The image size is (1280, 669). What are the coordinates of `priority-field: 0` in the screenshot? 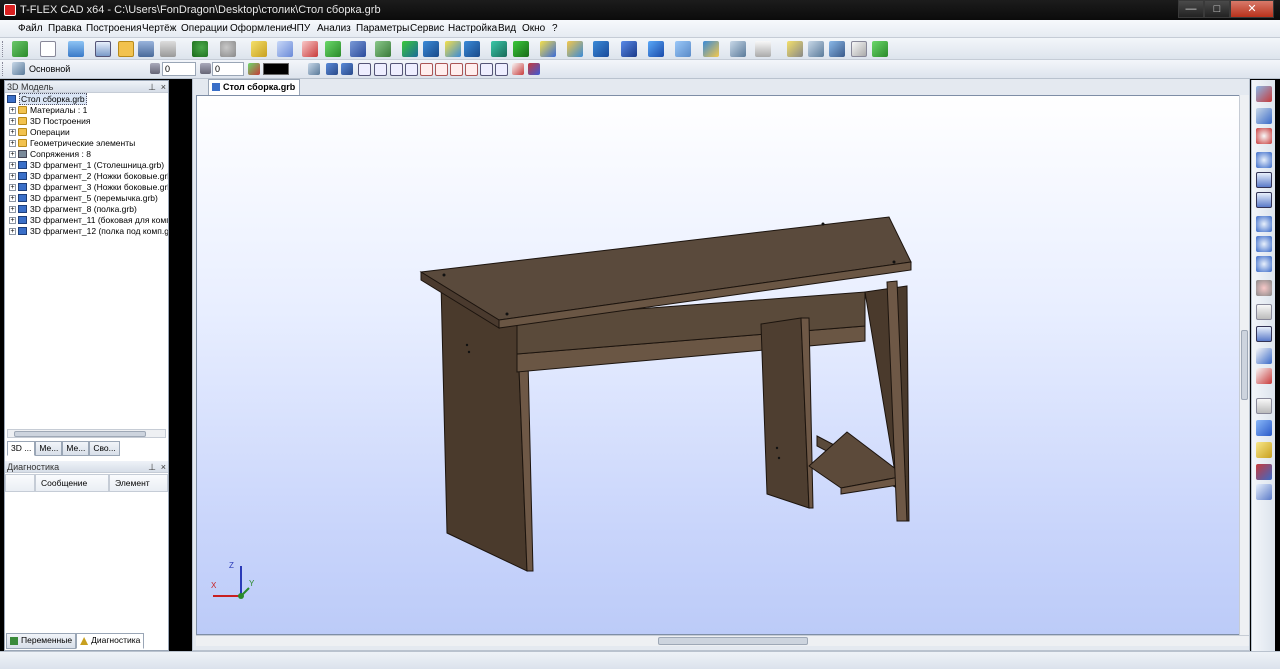 It's located at (228, 69).